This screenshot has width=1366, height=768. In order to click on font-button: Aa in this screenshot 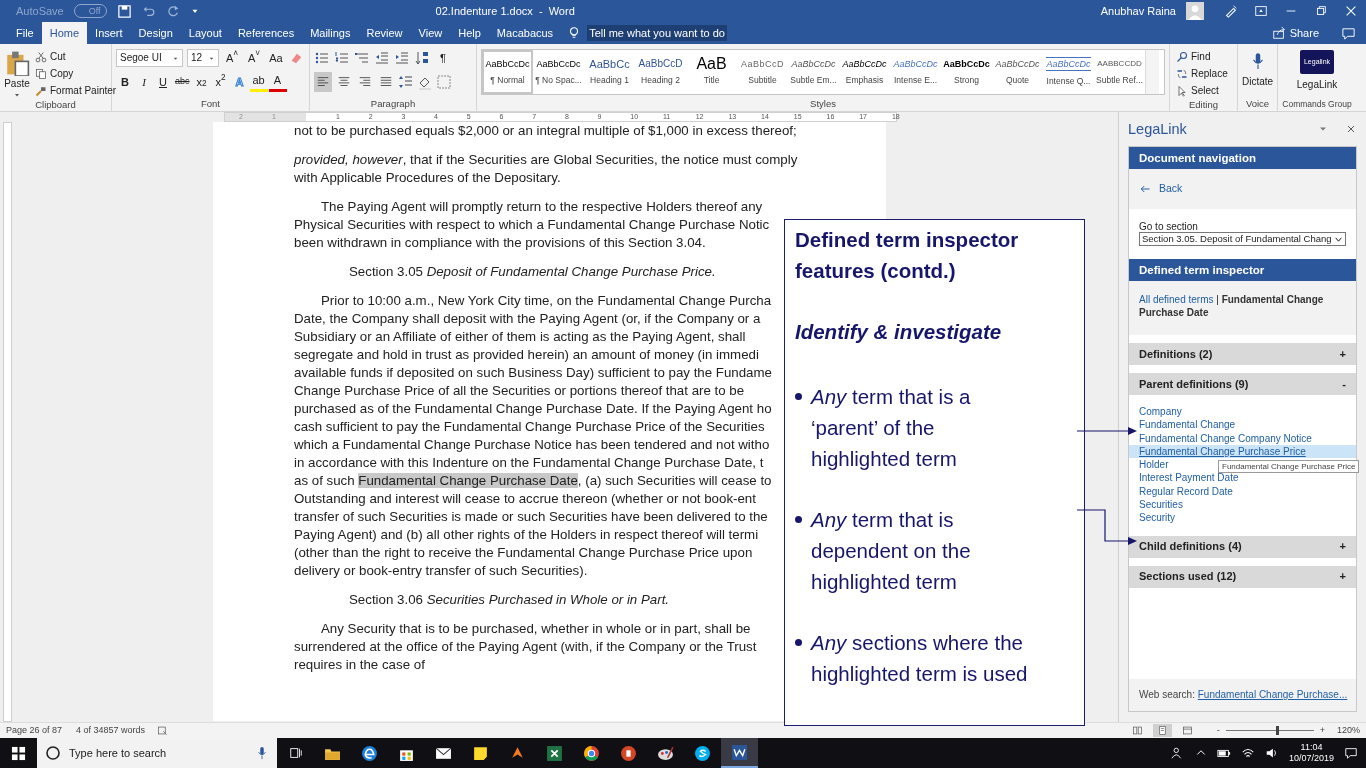, I will do `click(276, 58)`.